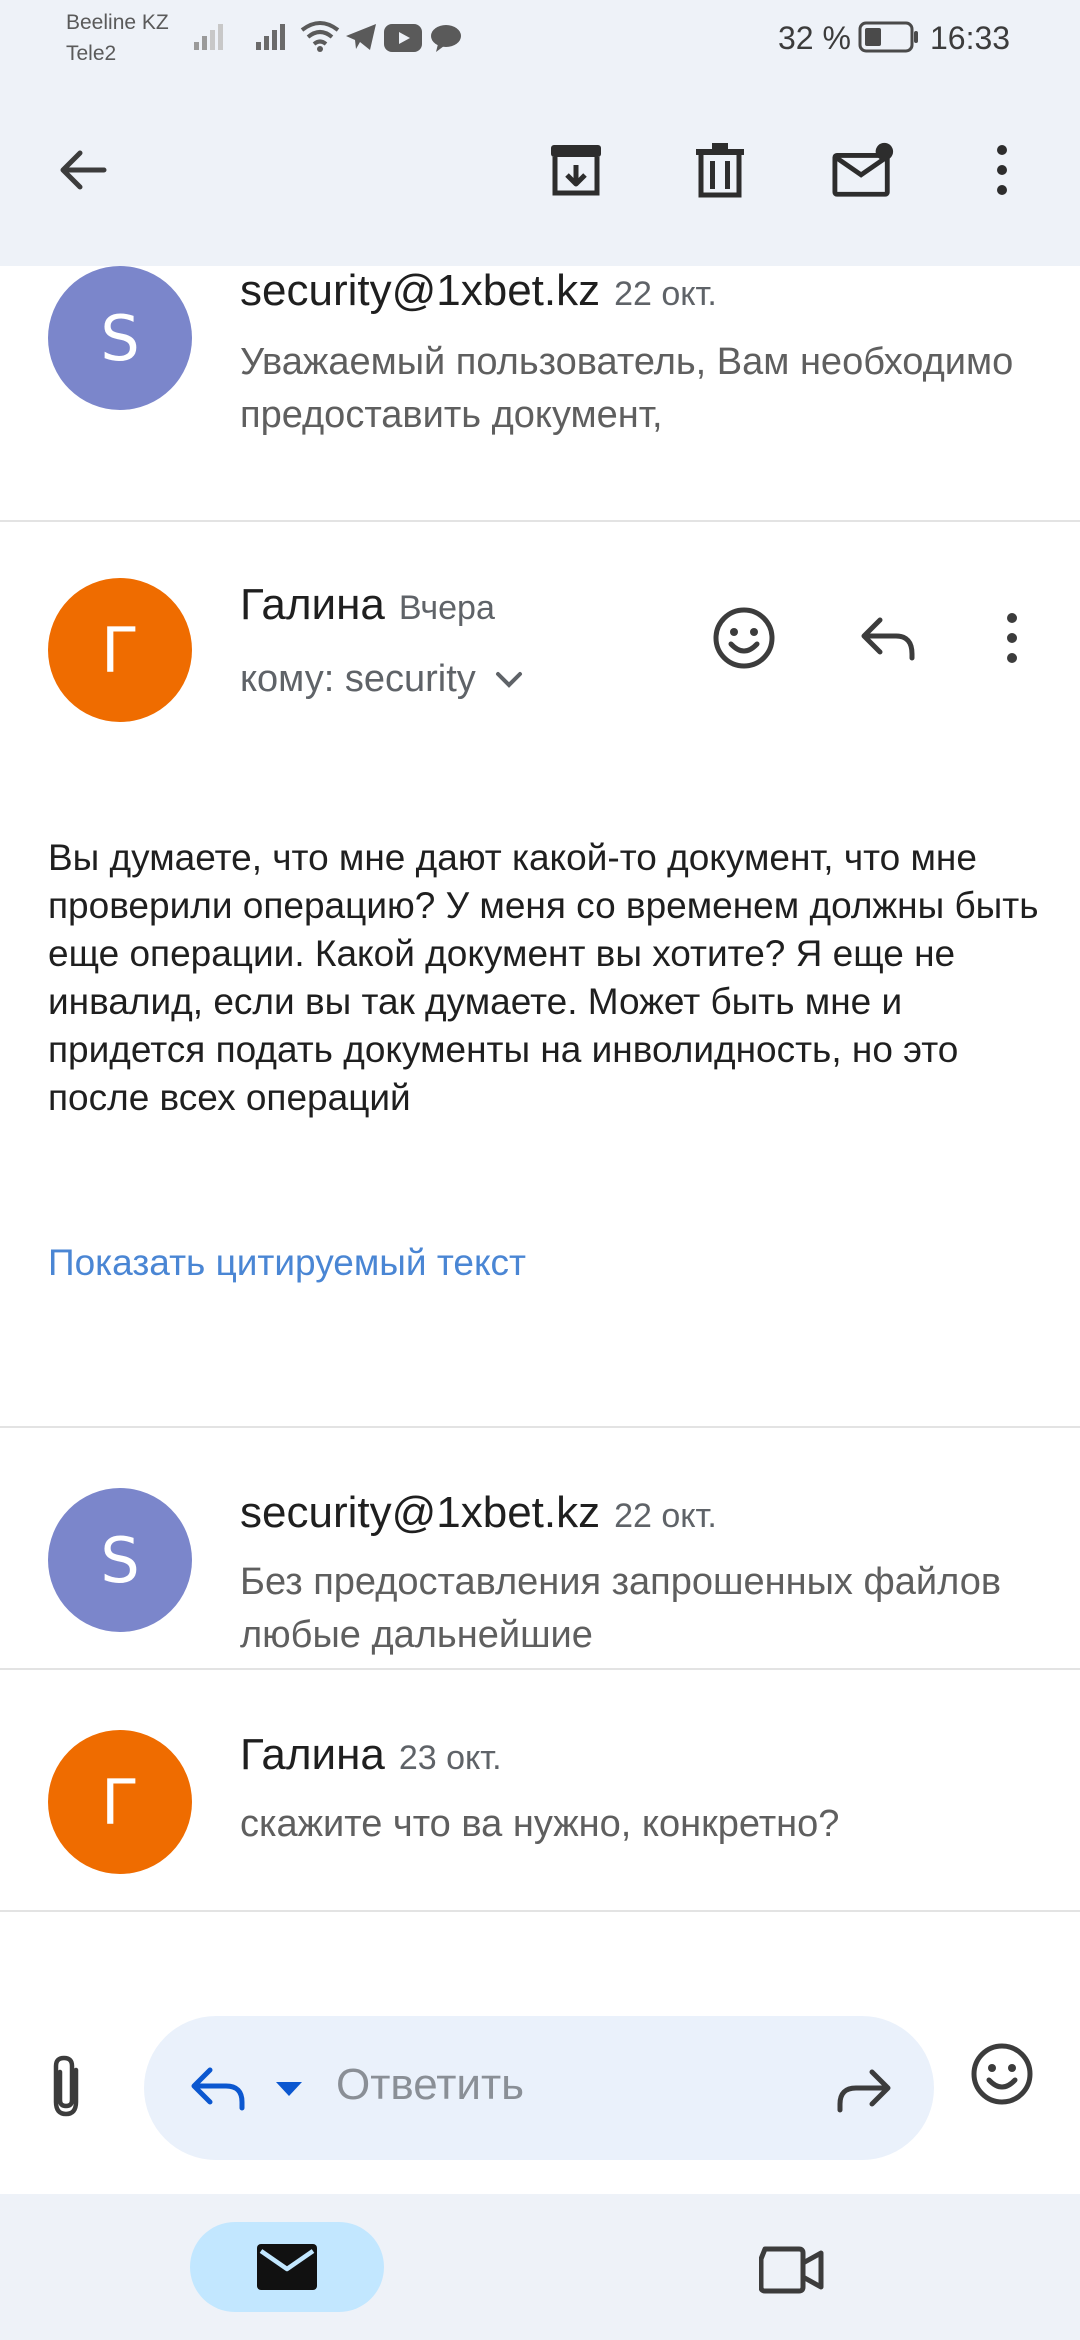  Describe the element at coordinates (888, 37) in the screenshot. I see `battery-icon` at that location.